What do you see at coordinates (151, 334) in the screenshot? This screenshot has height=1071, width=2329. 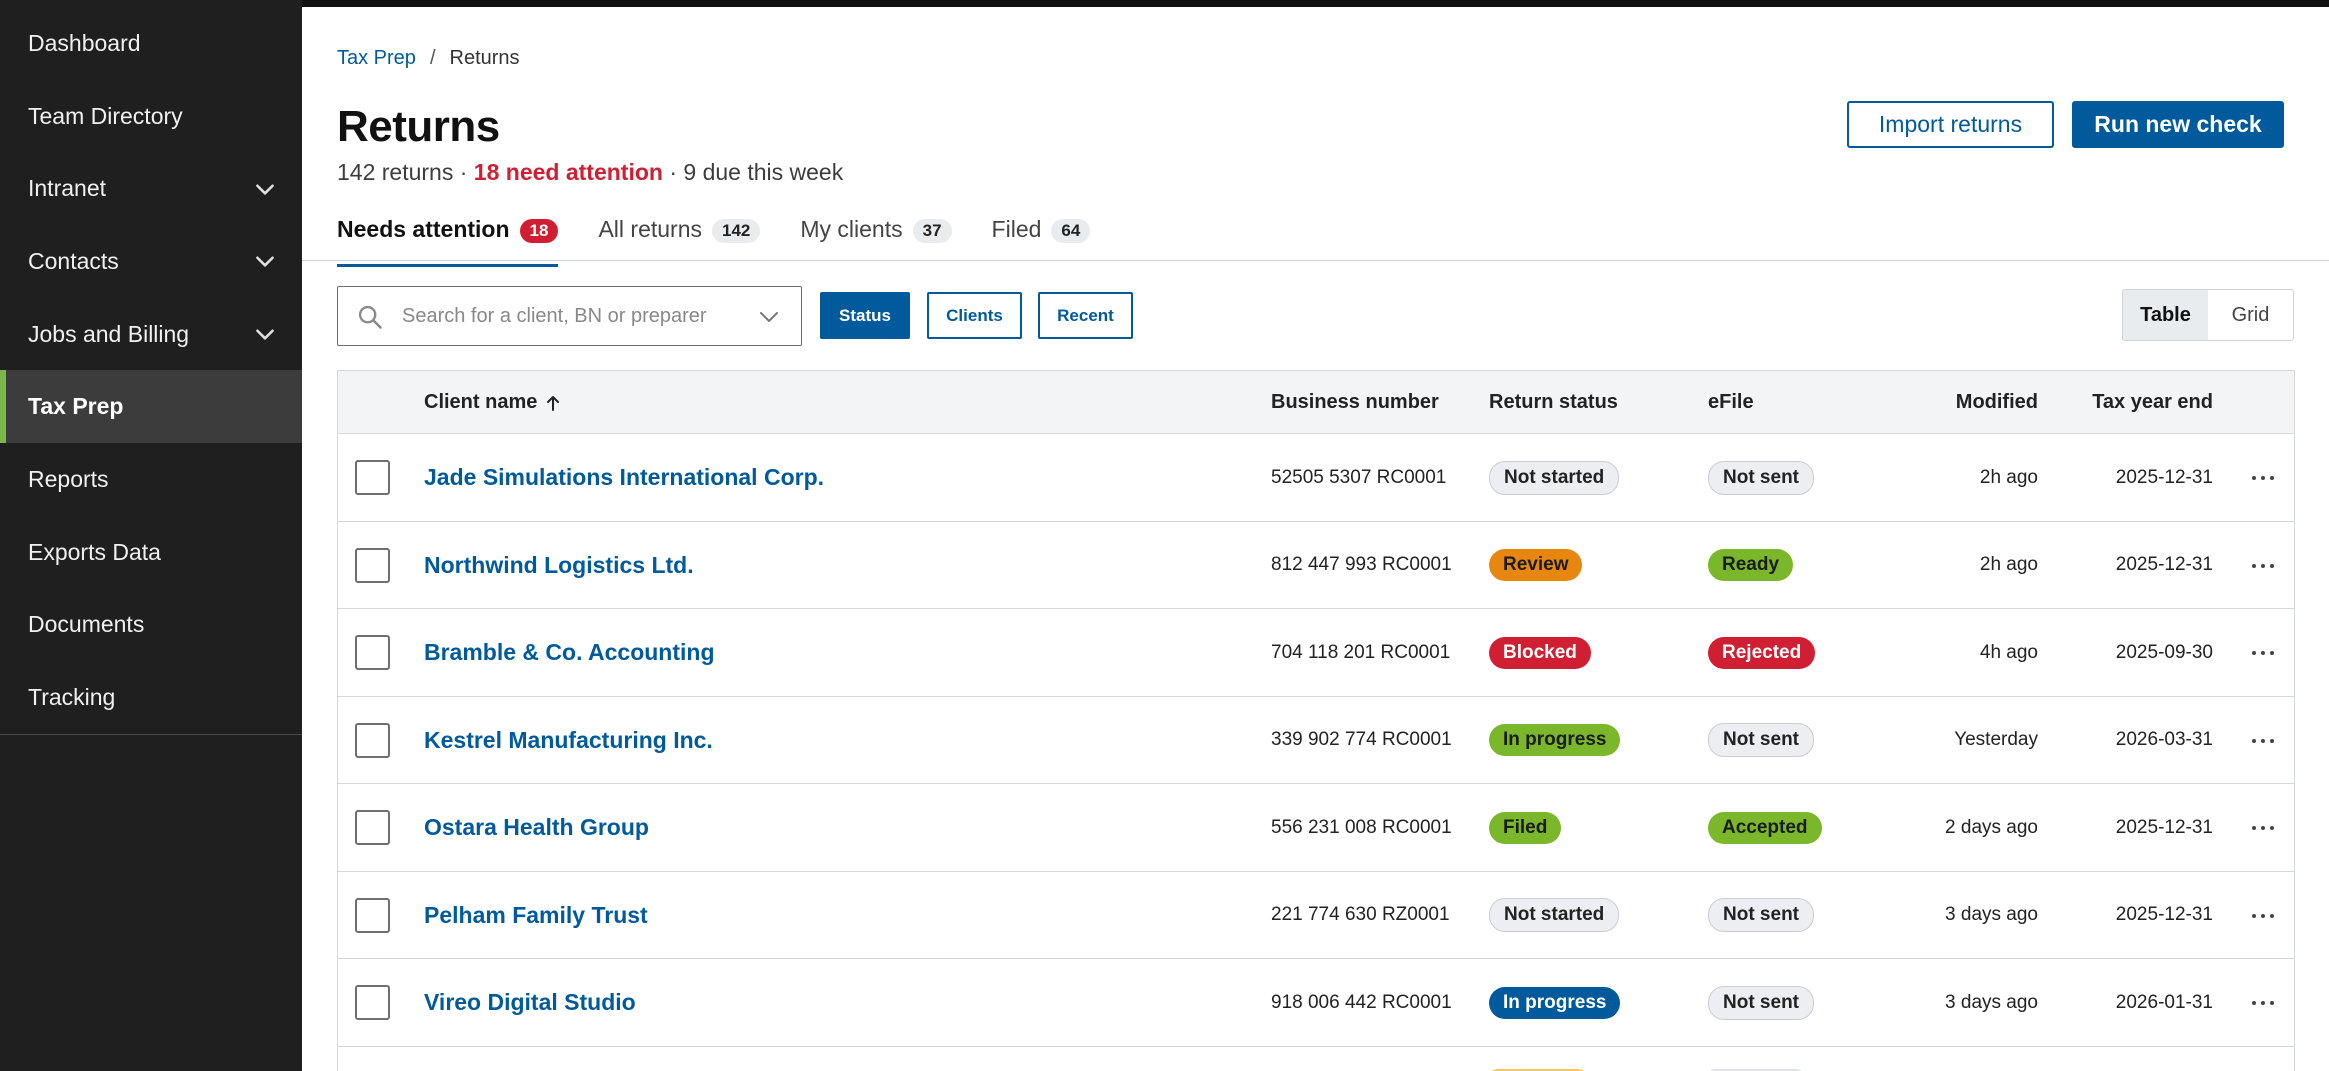 I see `sidebar-item-jobs-and-billing: Jobs and Billing` at bounding box center [151, 334].